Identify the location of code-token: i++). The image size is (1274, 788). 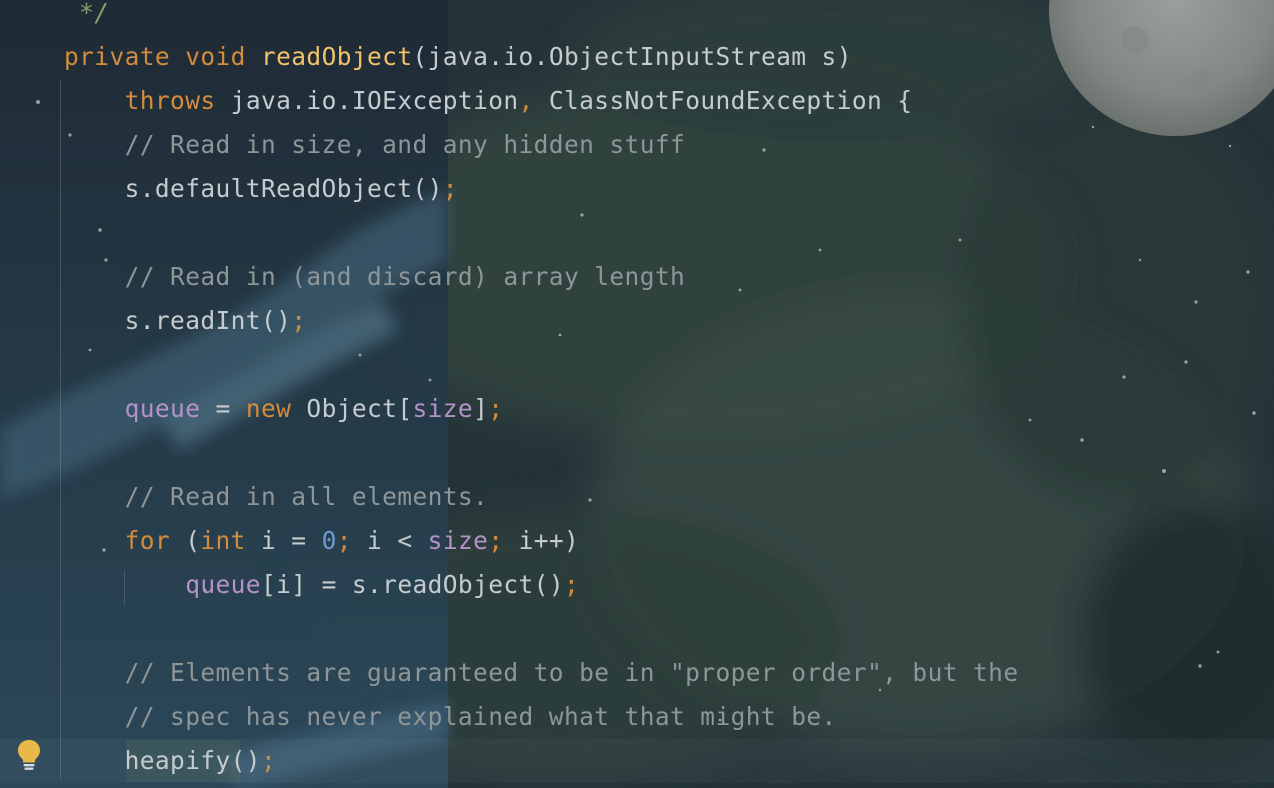
(541, 540).